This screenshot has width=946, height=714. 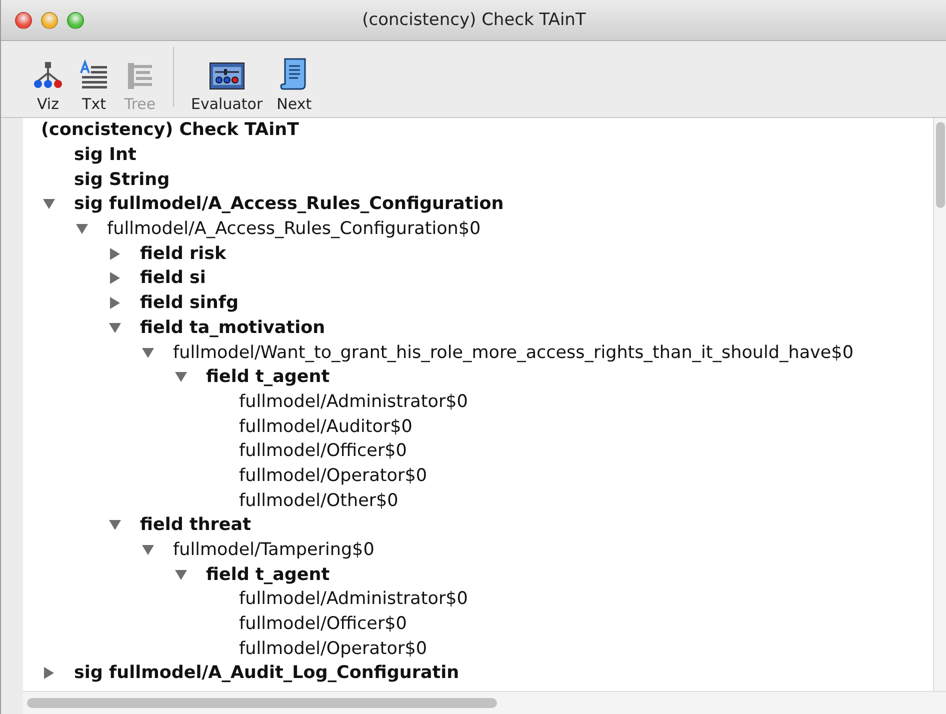 I want to click on tree-node: fullmodel/Tampering$0, so click(x=273, y=550).